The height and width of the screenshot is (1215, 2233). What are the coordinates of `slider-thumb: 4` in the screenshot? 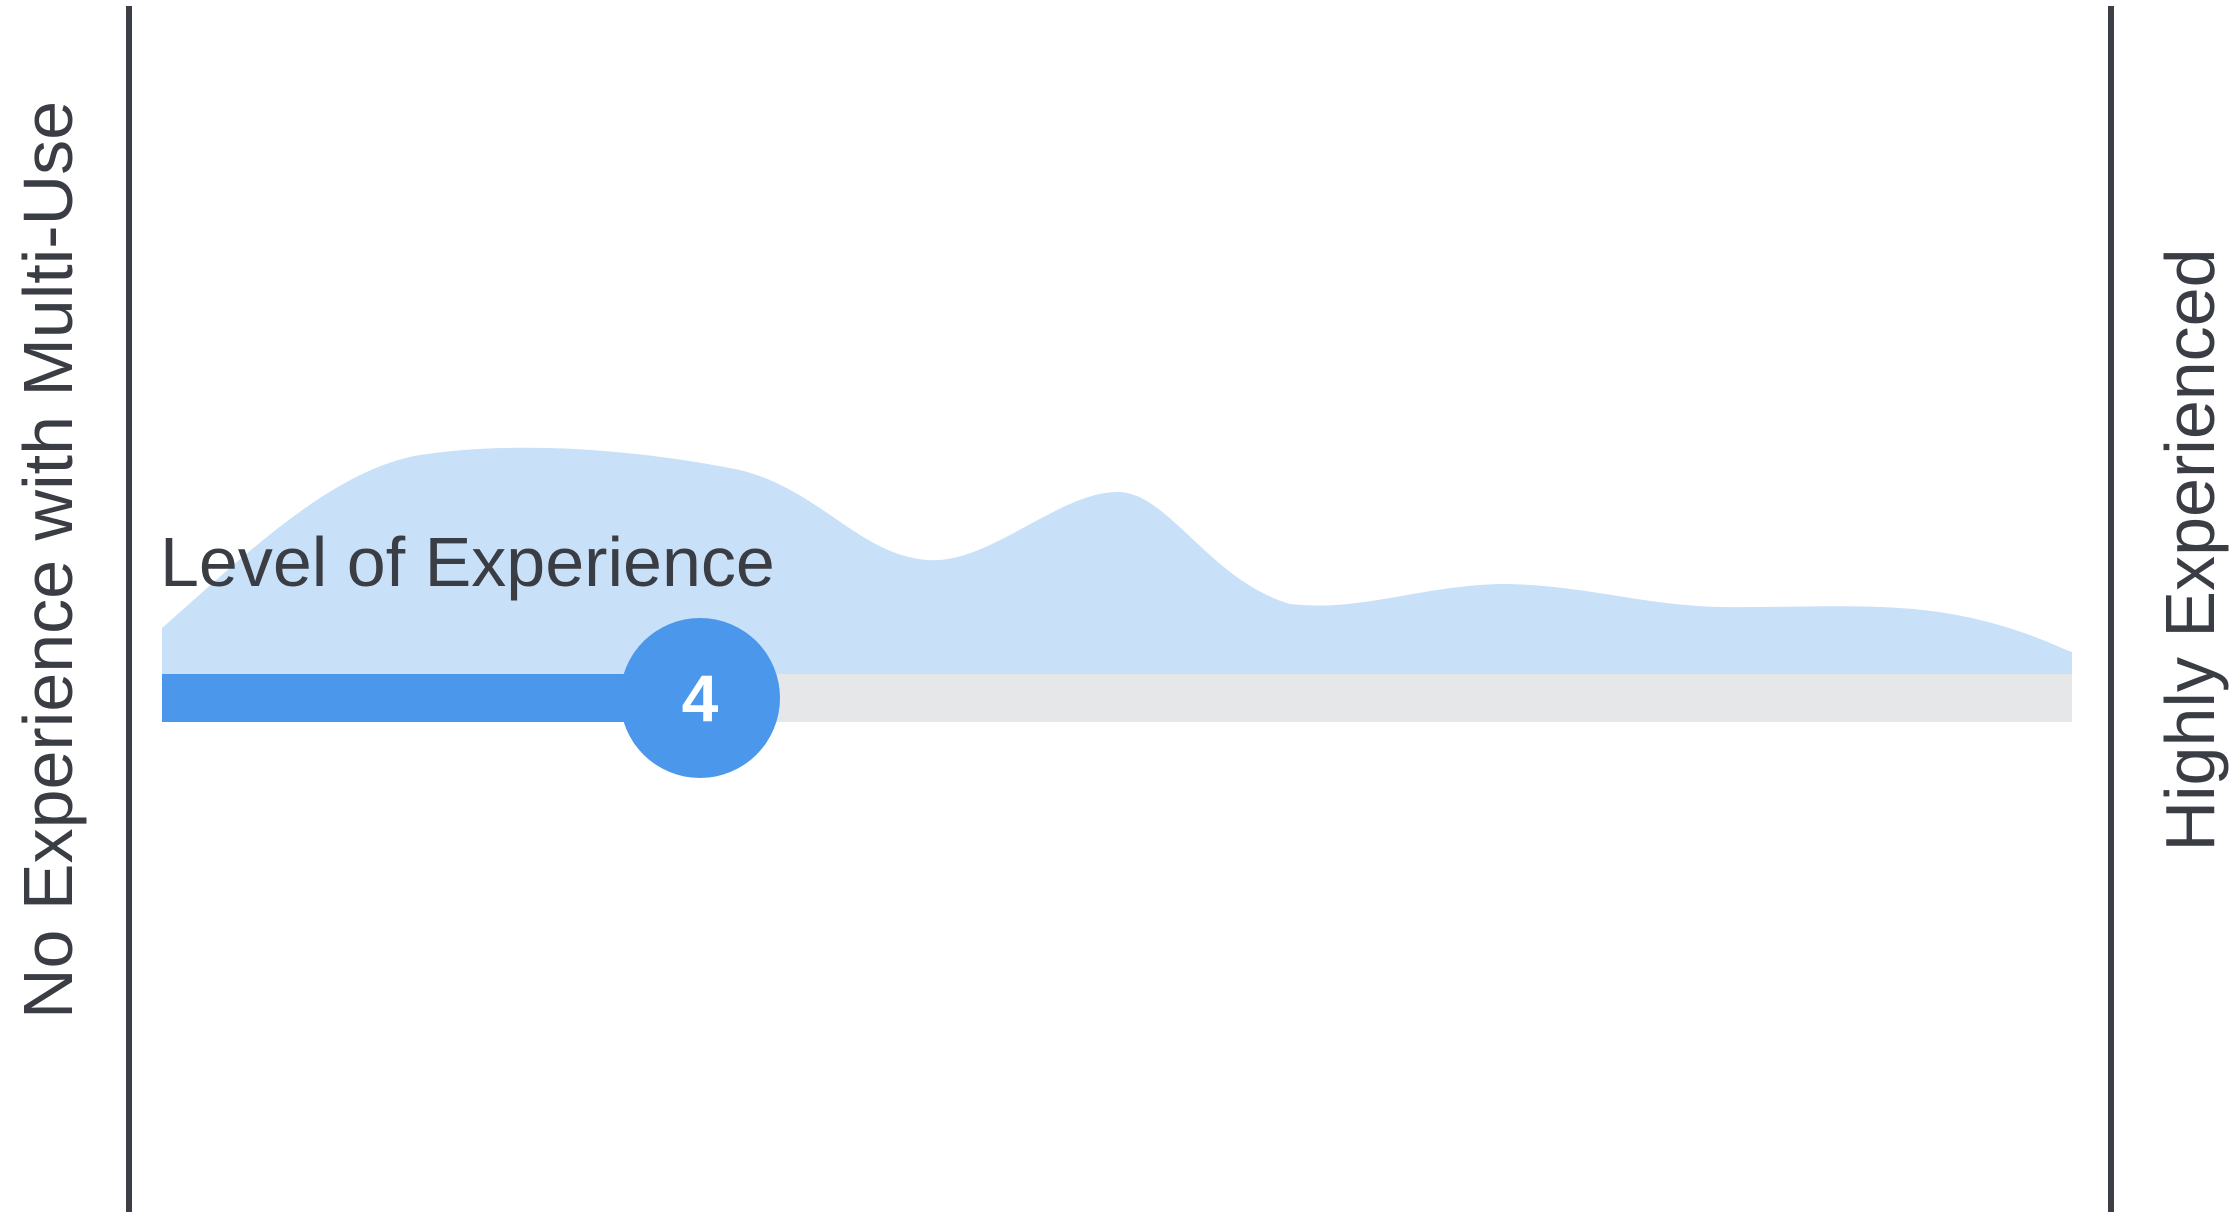 It's located at (700, 698).